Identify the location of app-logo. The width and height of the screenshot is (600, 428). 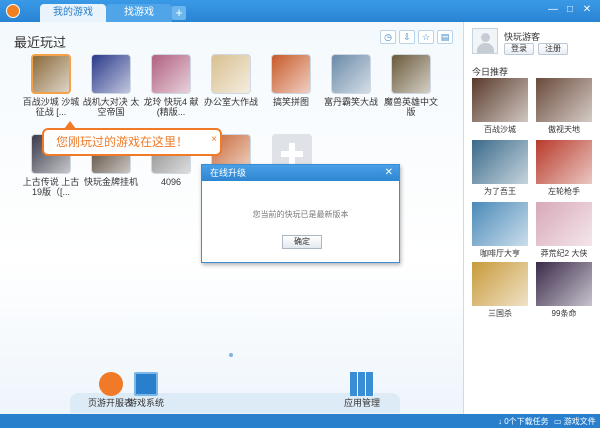
(13, 11).